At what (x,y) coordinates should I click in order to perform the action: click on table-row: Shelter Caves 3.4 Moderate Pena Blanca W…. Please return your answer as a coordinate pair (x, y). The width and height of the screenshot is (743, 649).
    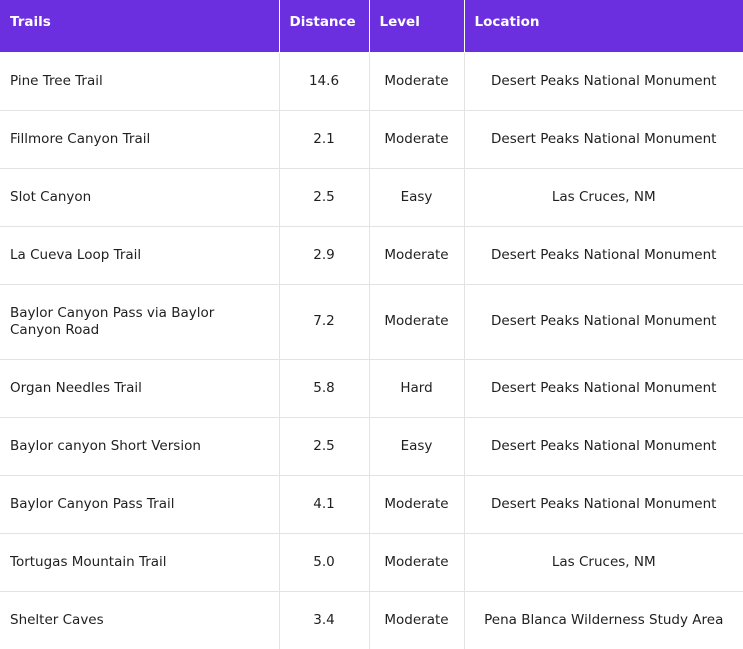
    Looking at the image, I should click on (371, 620).